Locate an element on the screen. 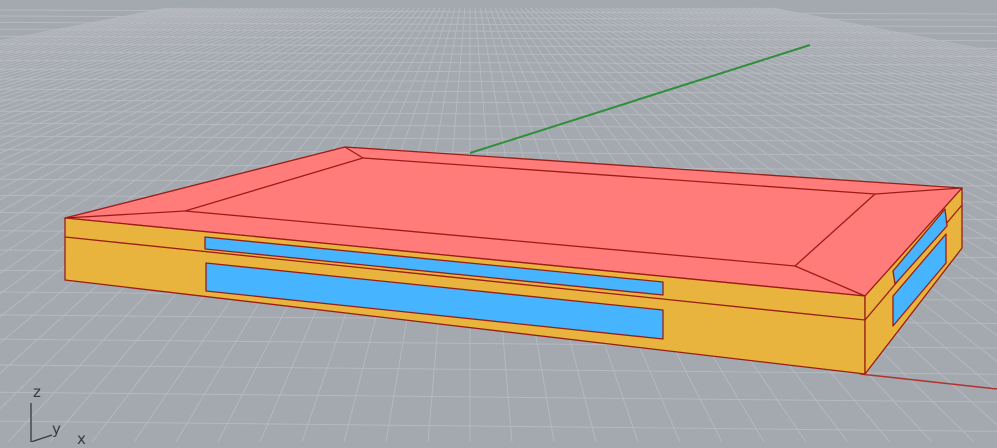 The height and width of the screenshot is (448, 997). axis-label-x: x is located at coordinates (81, 439).